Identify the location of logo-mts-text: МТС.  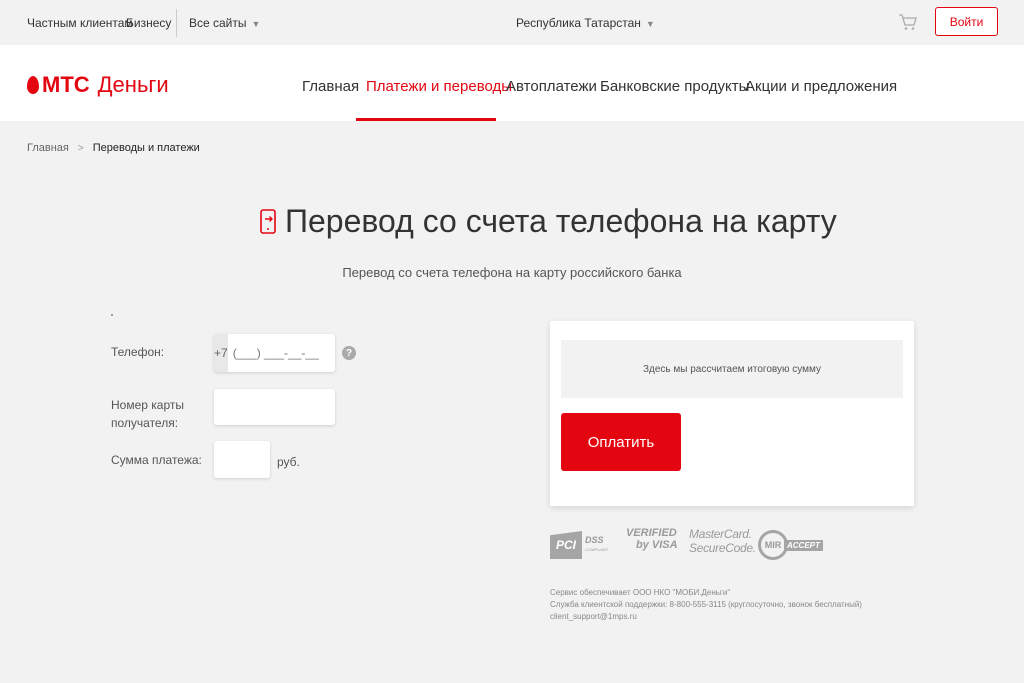
(66, 84).